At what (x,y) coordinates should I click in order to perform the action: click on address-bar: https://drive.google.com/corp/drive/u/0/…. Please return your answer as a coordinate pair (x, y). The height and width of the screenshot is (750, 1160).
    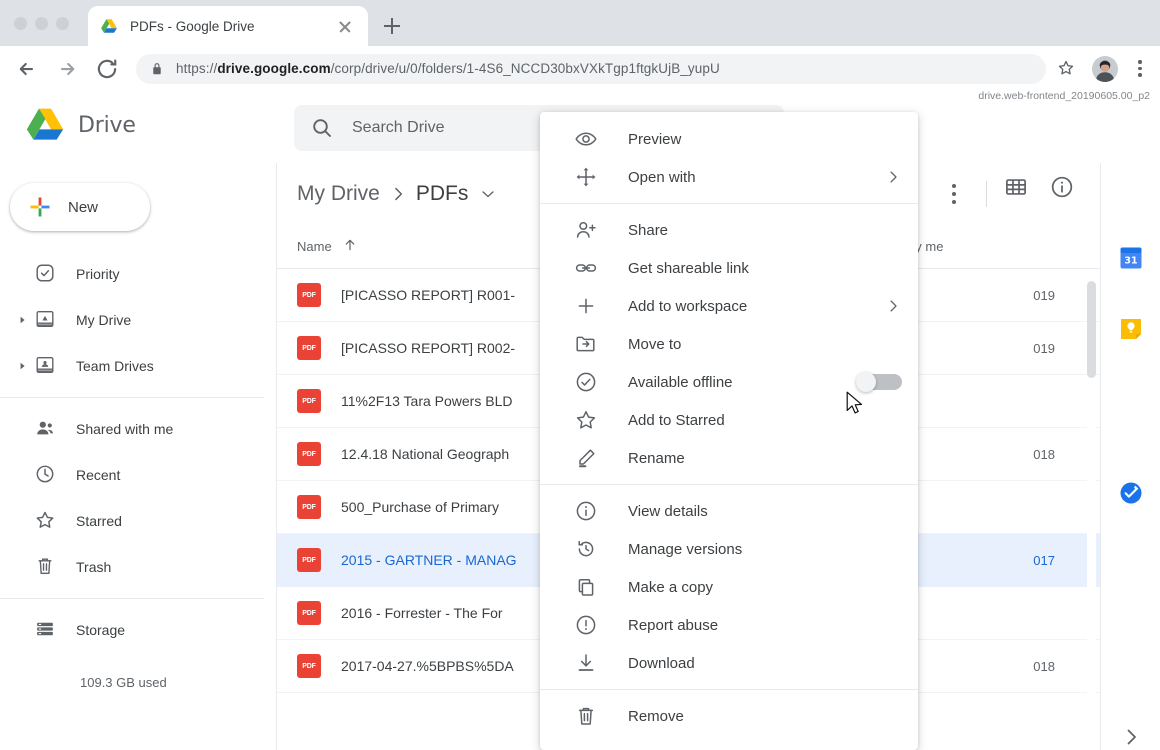
    Looking at the image, I should click on (591, 68).